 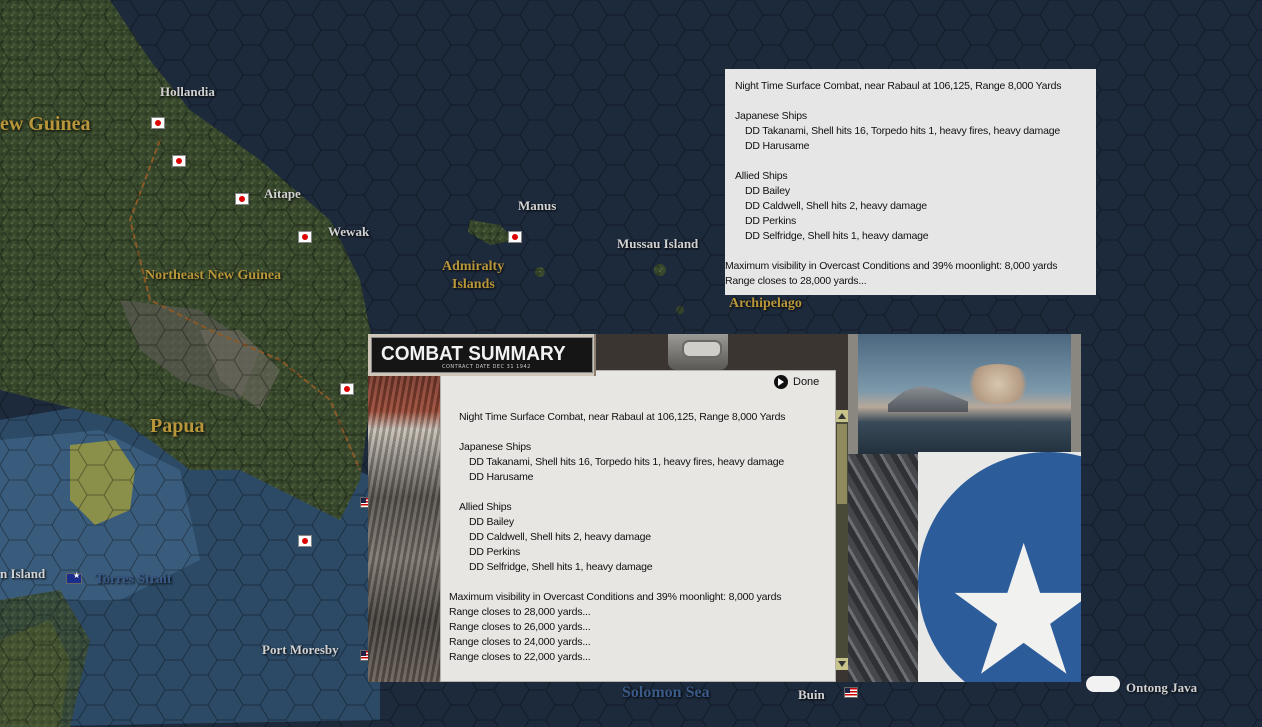 What do you see at coordinates (777, 146) in the screenshot?
I see `tooltip-japanese-ship: DD Harusame` at bounding box center [777, 146].